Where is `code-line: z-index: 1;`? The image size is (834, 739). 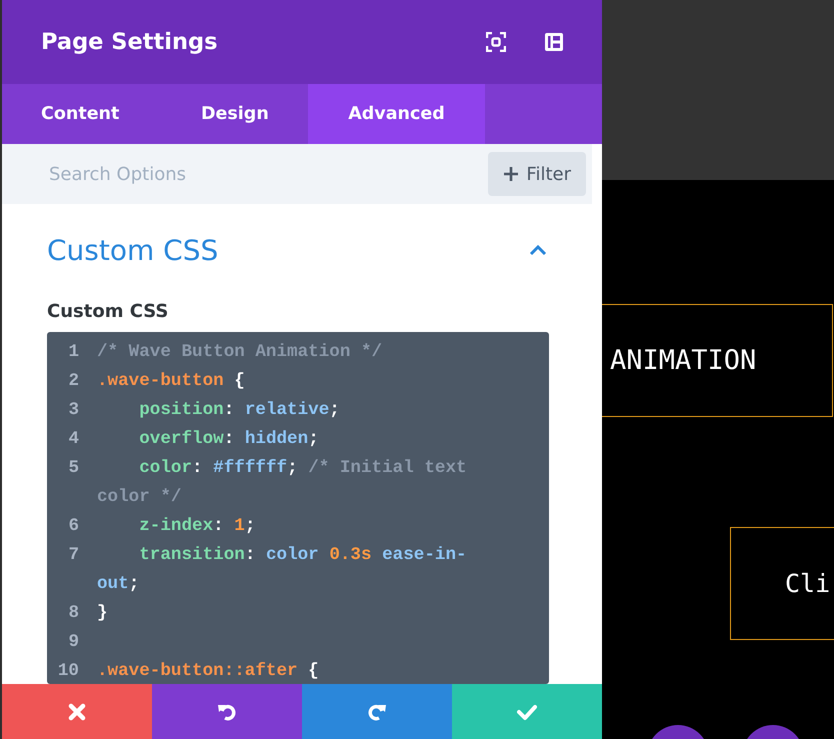
code-line: z-index: 1; is located at coordinates (197, 526).